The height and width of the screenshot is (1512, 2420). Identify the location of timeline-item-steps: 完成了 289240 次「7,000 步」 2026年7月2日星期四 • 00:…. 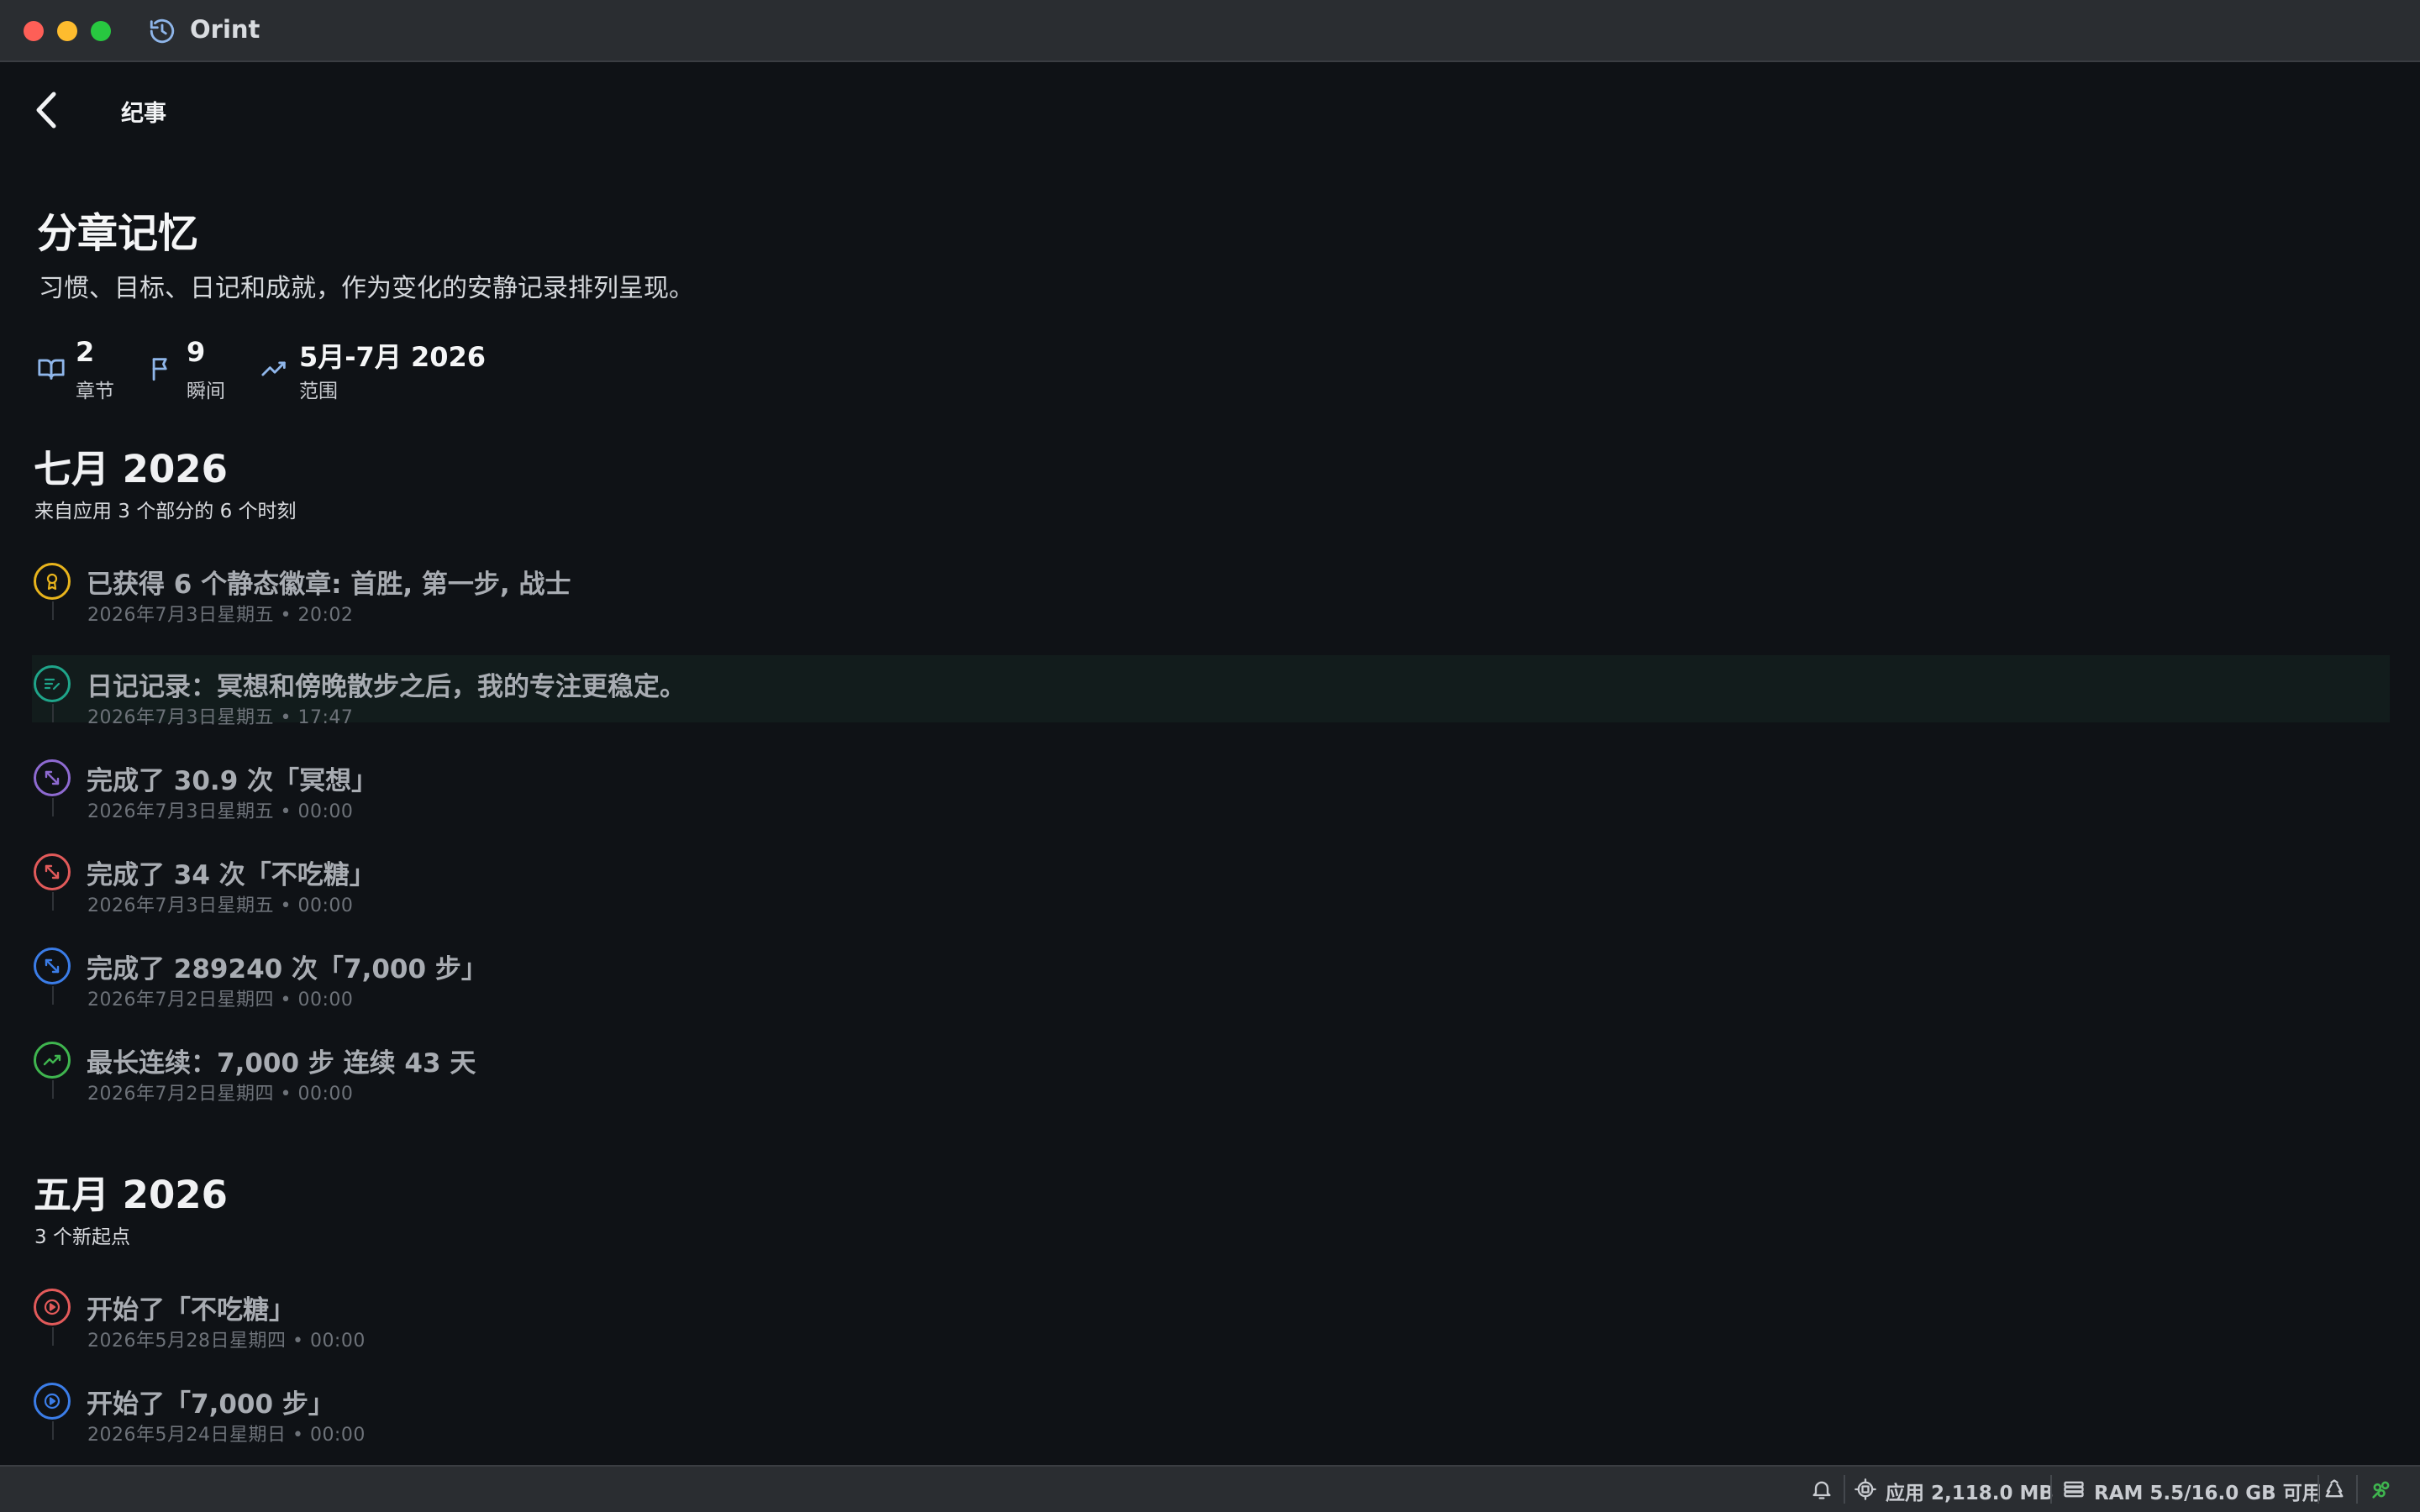
(1211, 974).